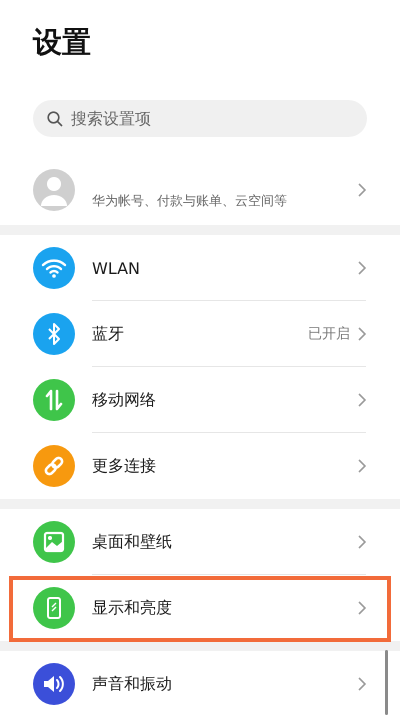  Describe the element at coordinates (200, 190) in the screenshot. I see `account-item: 华为帐号、付款与账单、云空间等` at that location.